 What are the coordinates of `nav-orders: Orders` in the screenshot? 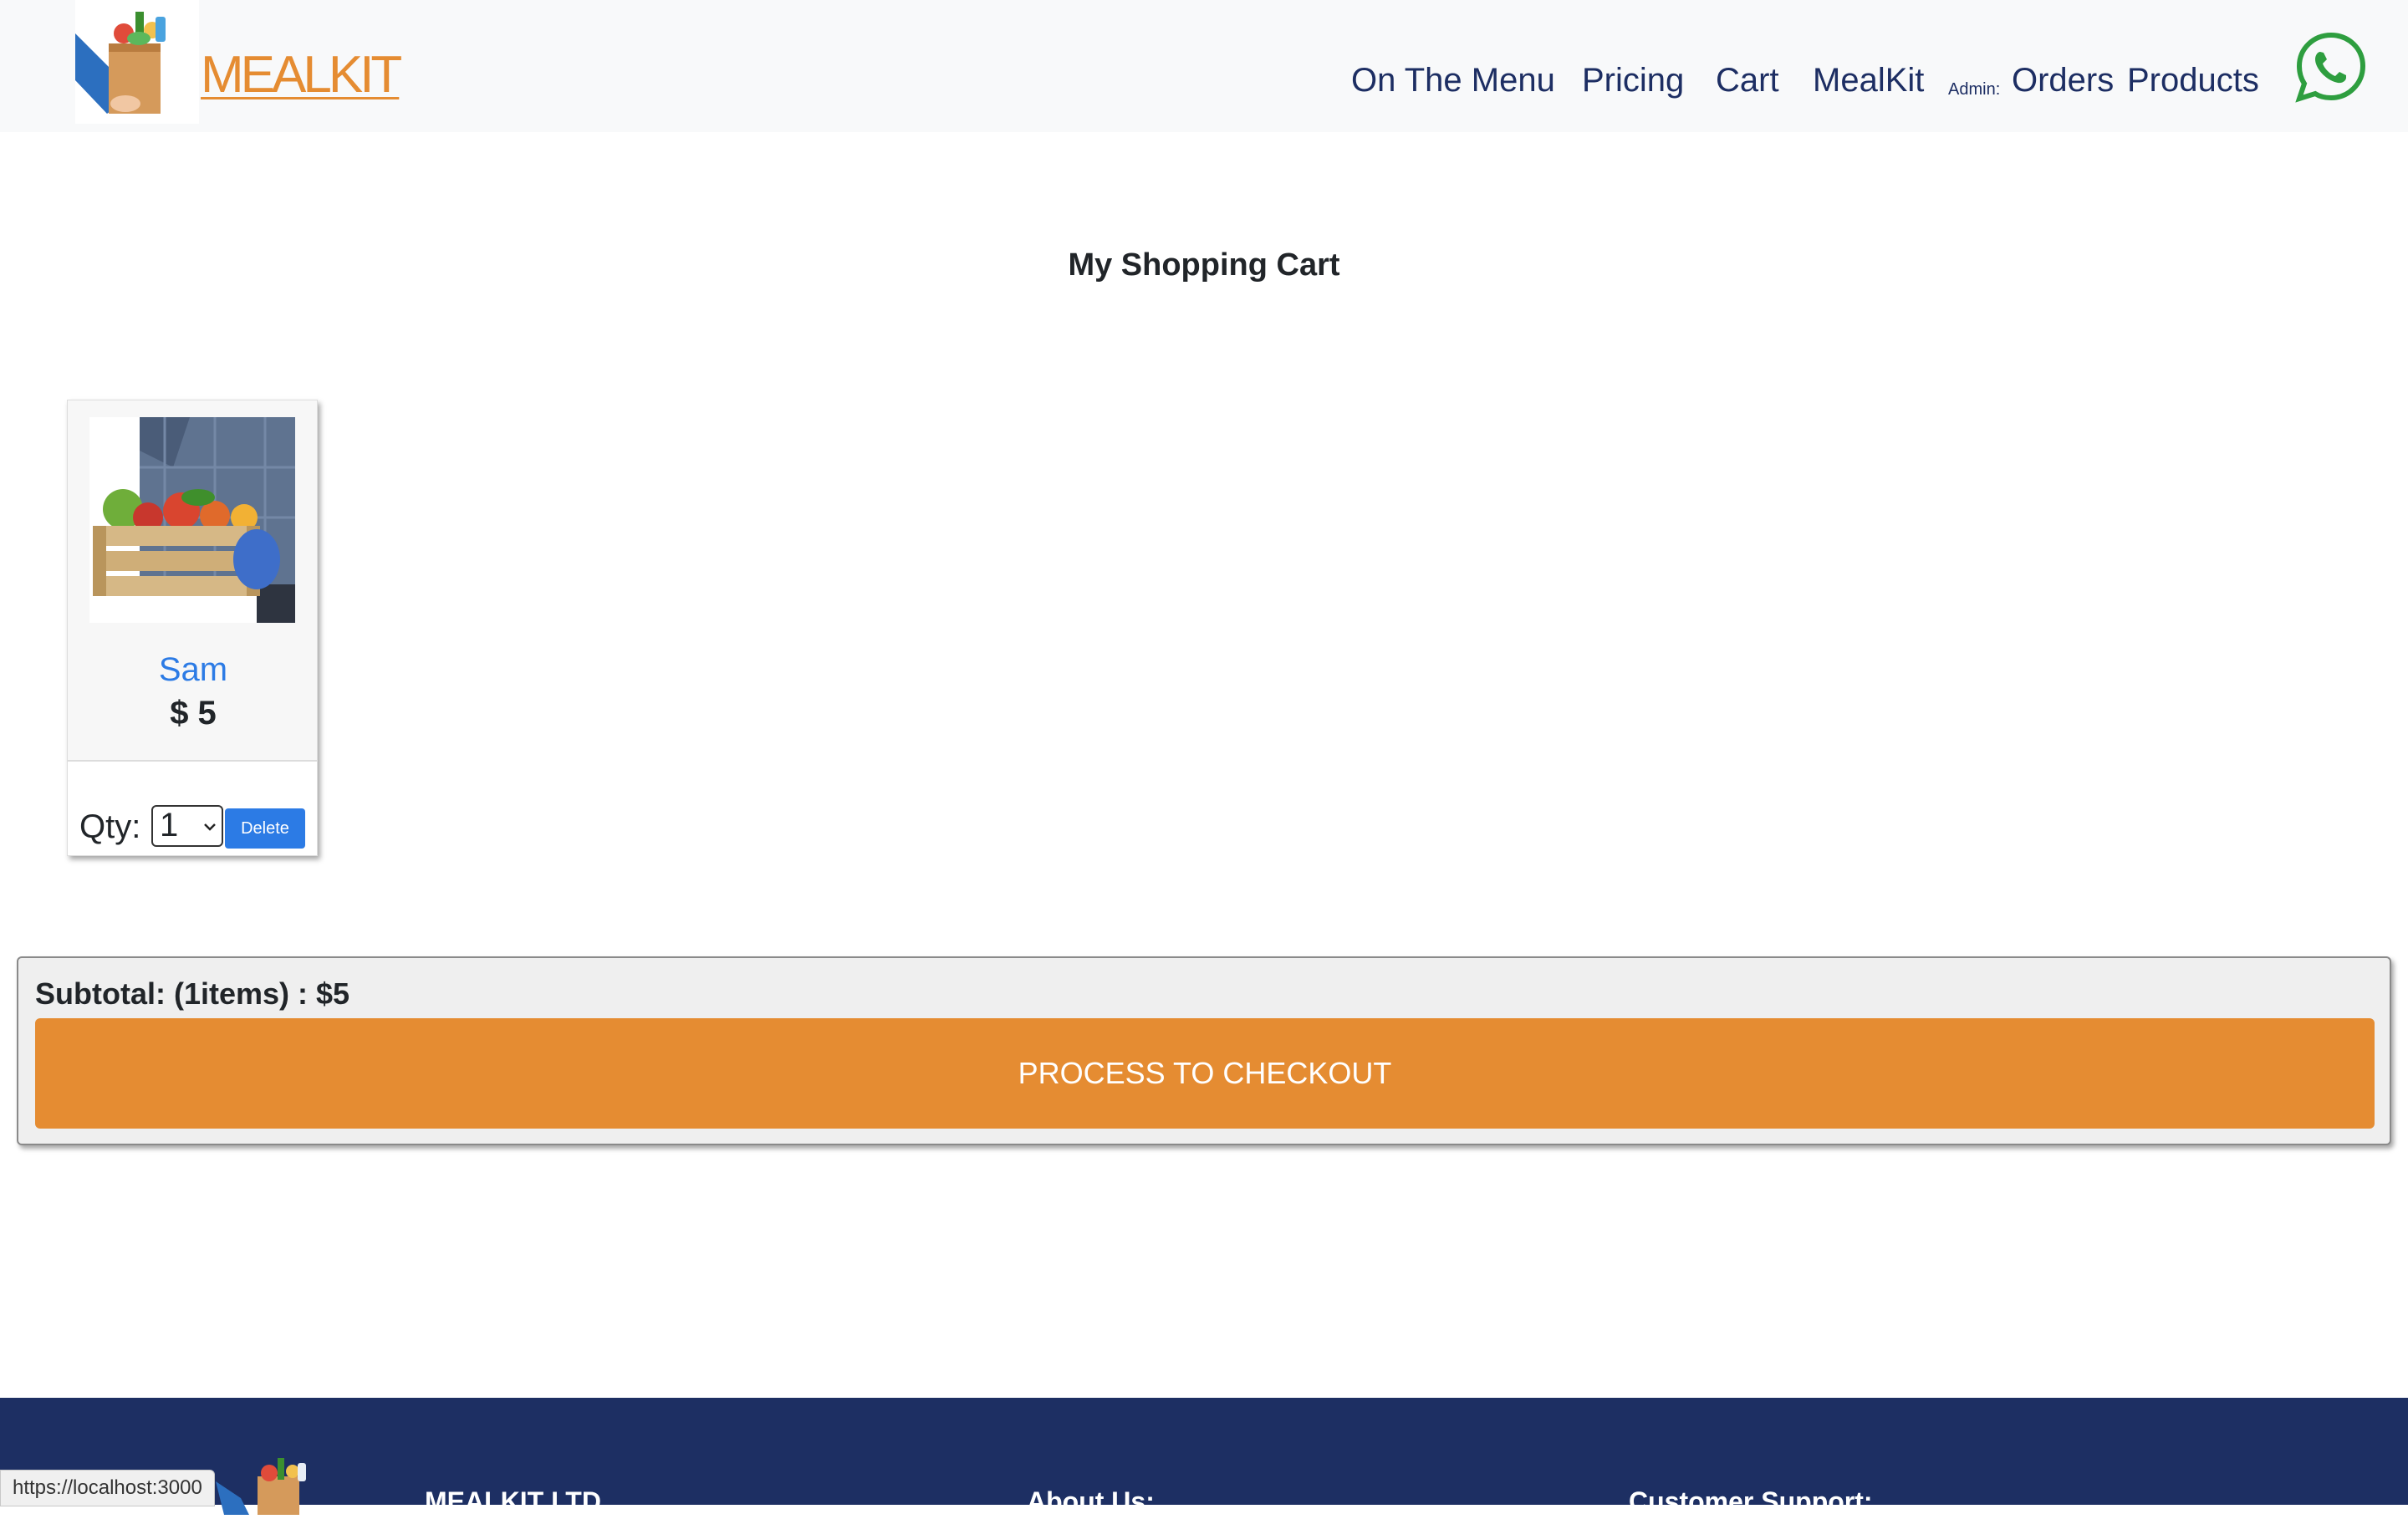 It's located at (2063, 80).